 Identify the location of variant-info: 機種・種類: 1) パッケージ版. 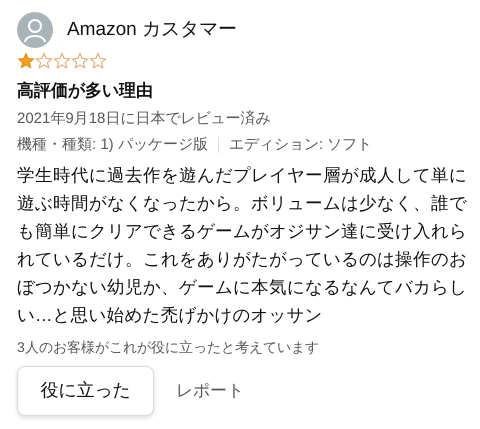
(112, 145).